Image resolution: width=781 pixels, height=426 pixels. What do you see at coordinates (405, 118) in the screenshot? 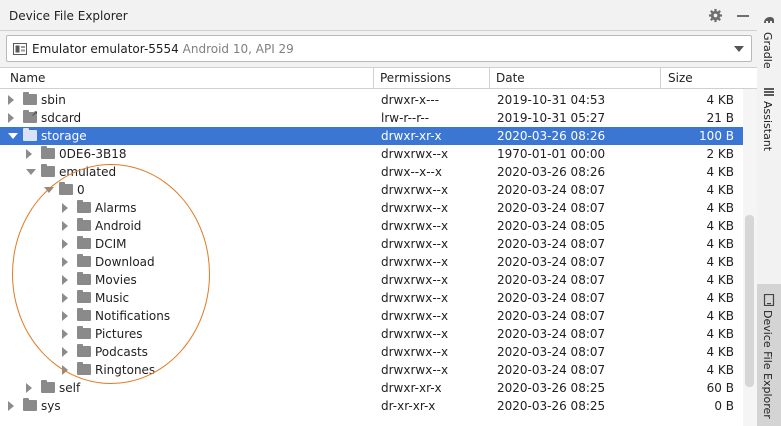
I see `row-permissions: lrw-r--r--` at bounding box center [405, 118].